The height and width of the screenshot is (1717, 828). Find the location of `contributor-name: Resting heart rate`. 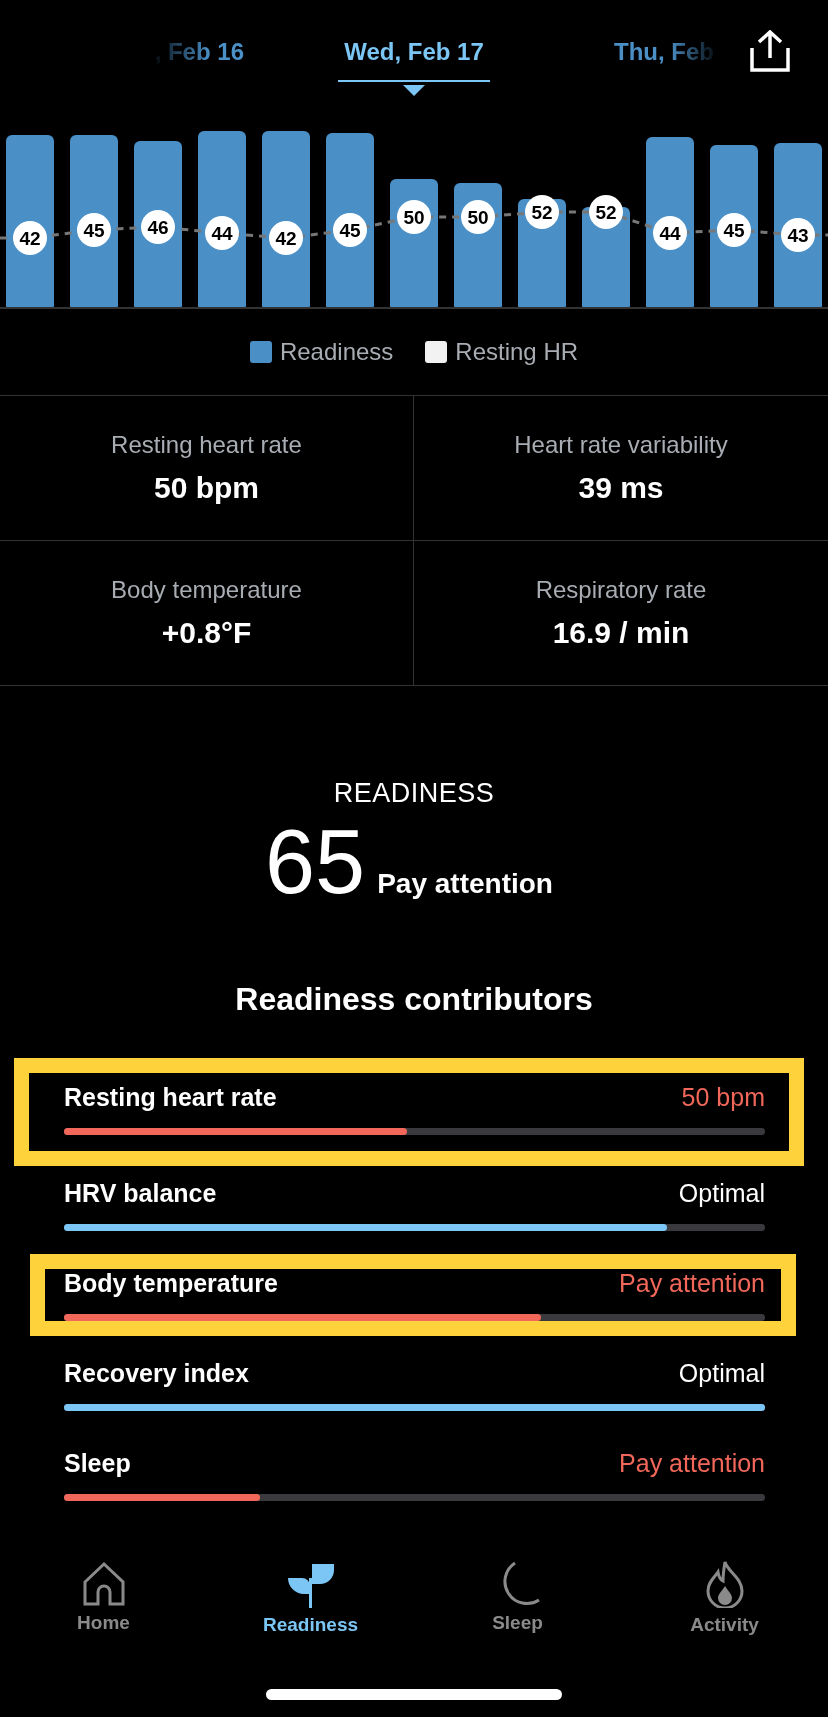

contributor-name: Resting heart rate is located at coordinates (170, 1097).